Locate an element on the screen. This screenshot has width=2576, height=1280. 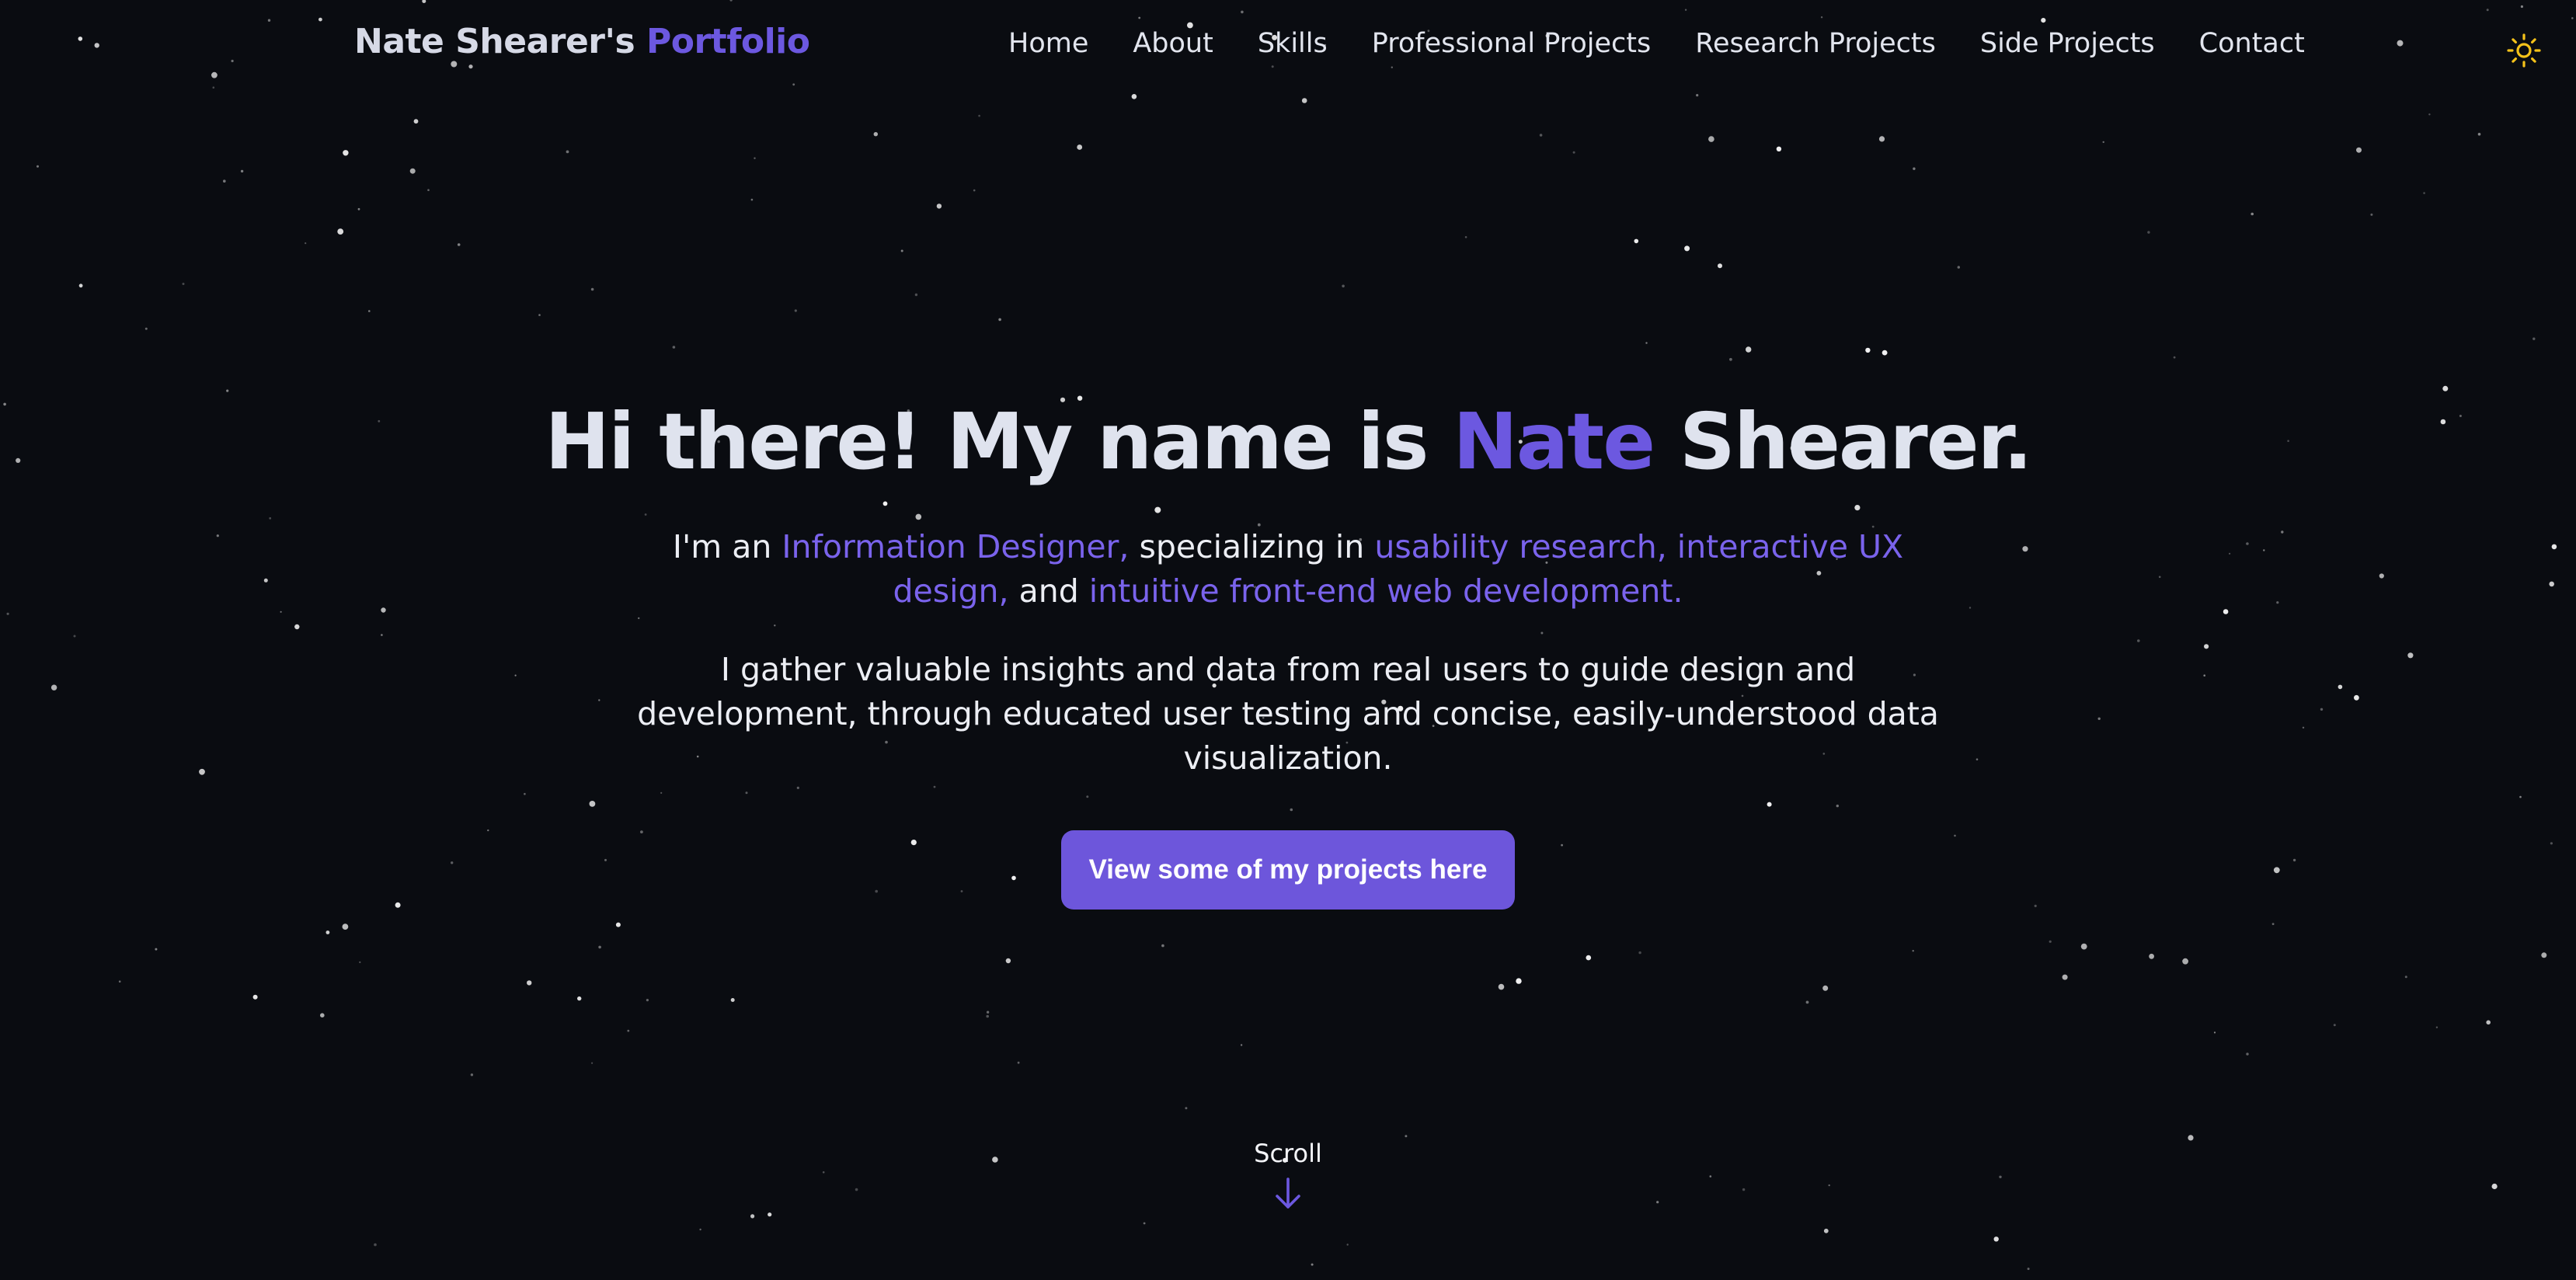
scroll-label: Scroll is located at coordinates (1288, 1153).